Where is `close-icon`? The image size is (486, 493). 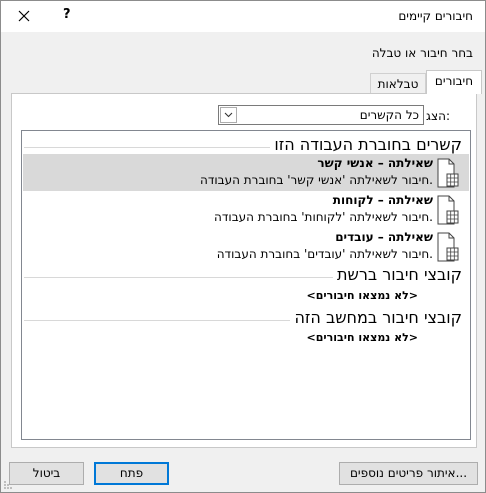
close-icon is located at coordinates (24, 16).